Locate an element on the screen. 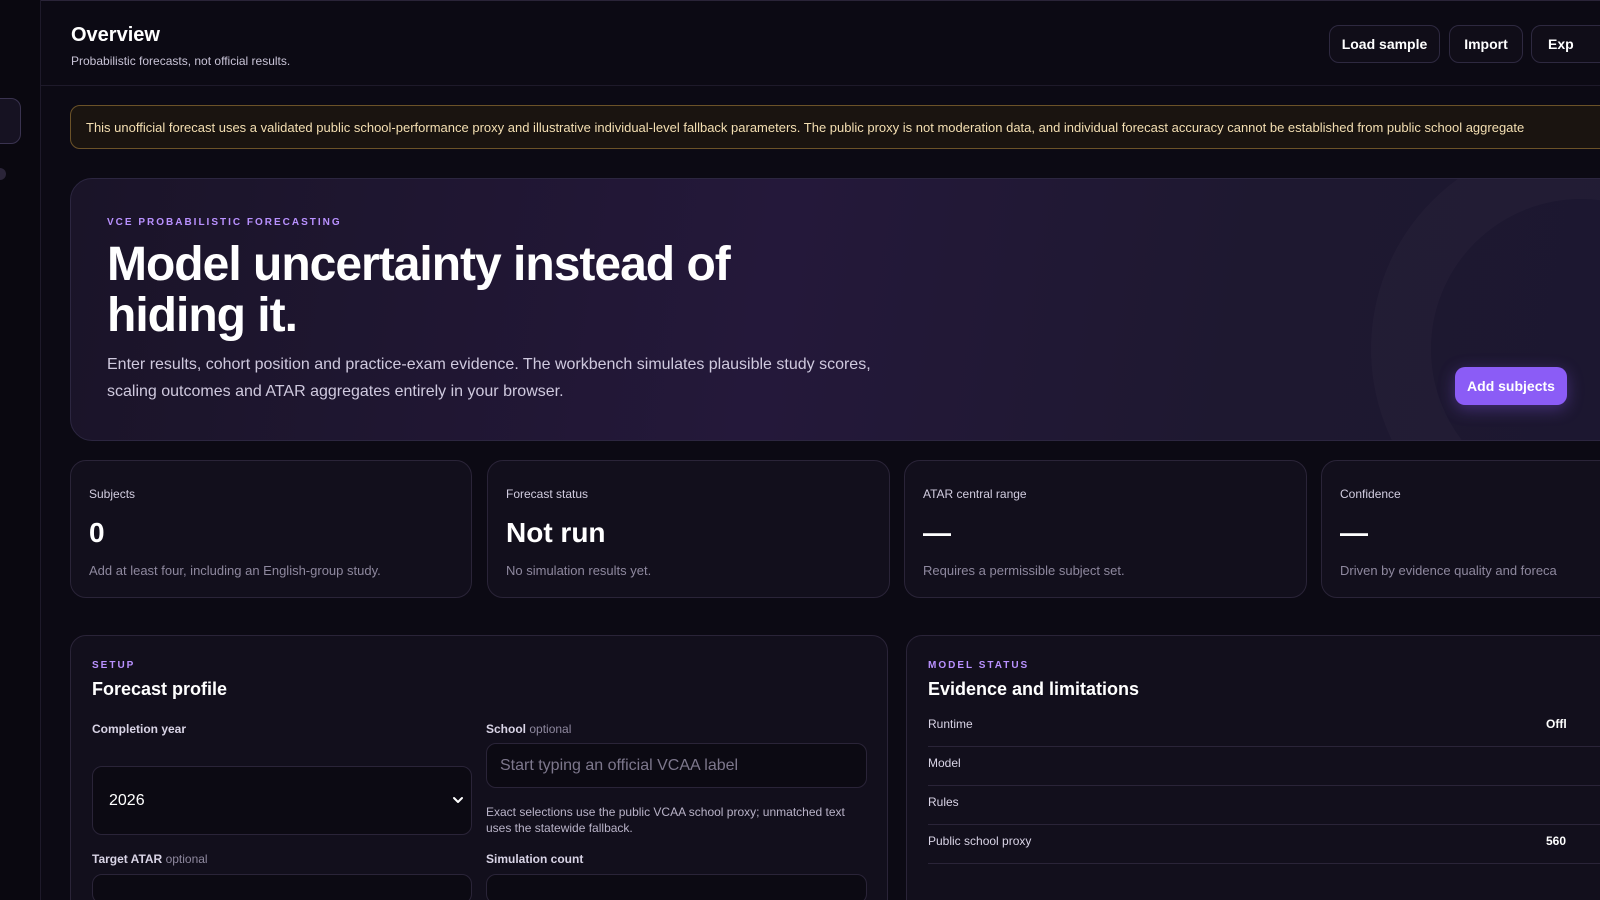  school-label-text: School is located at coordinates (506, 729).